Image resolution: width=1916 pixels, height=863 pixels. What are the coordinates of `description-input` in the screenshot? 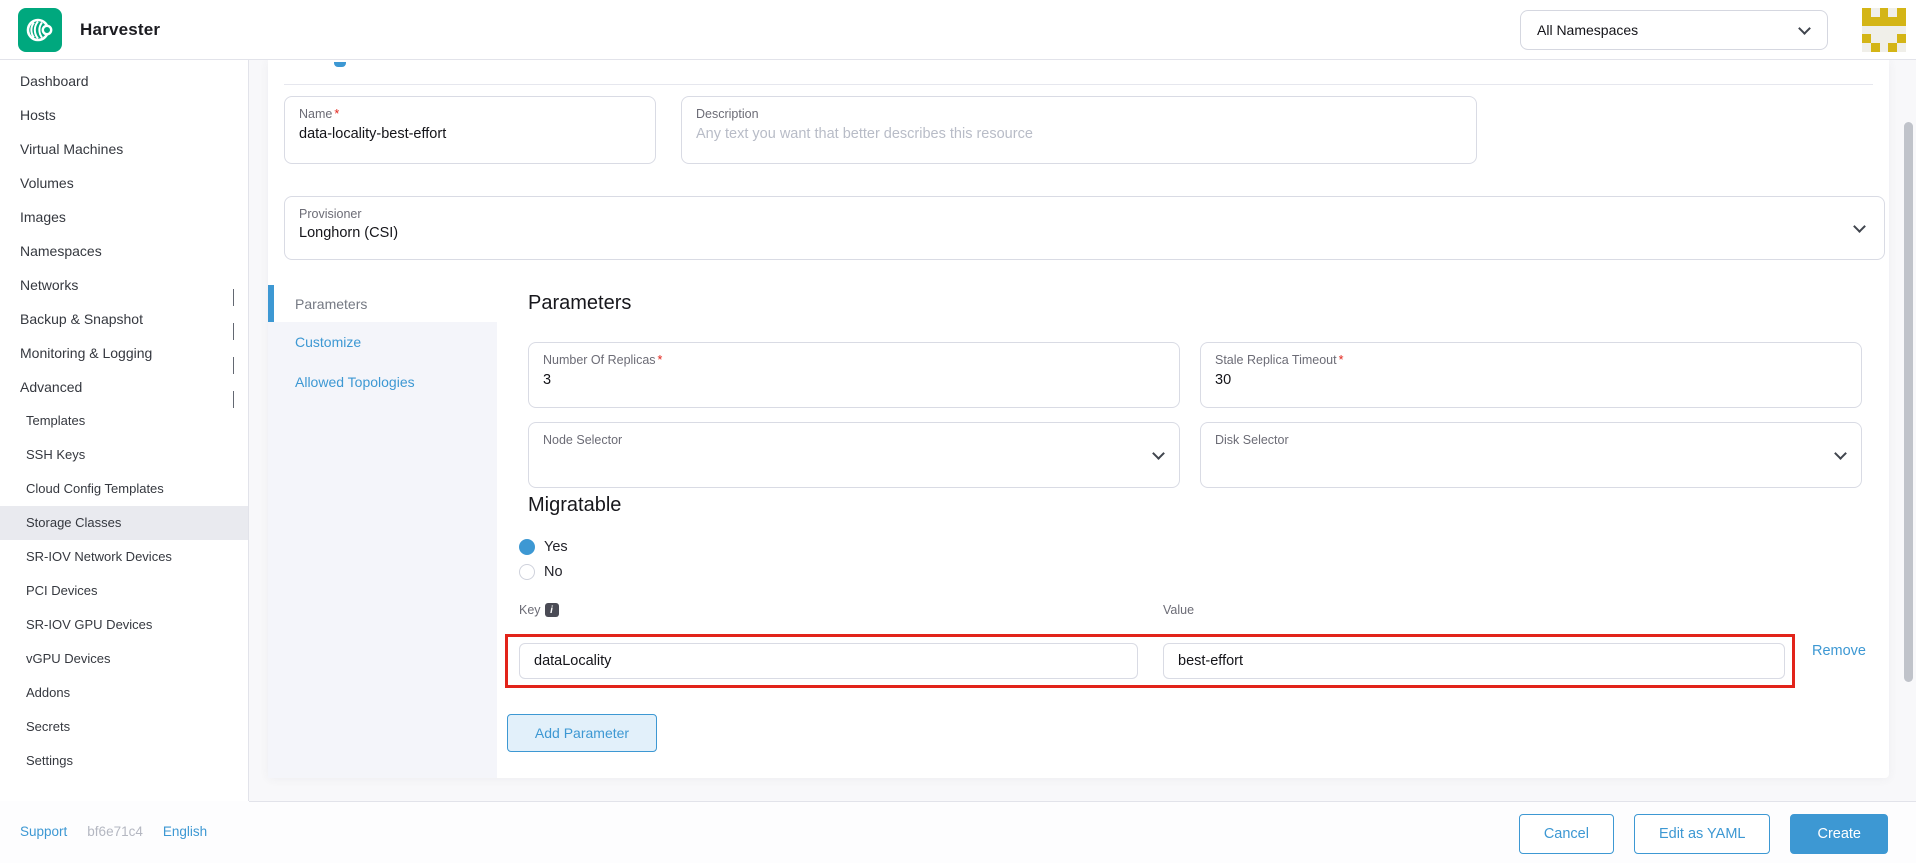 It's located at (1079, 134).